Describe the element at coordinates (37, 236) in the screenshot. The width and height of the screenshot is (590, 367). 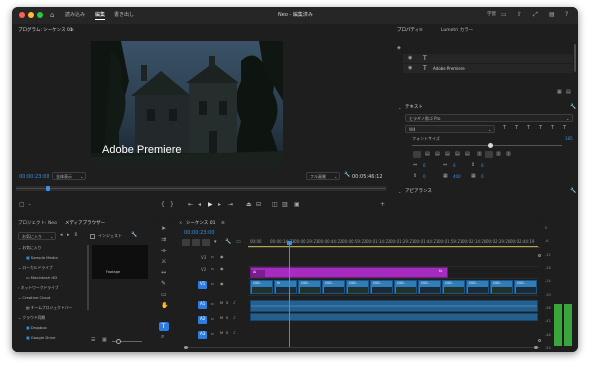
I see `favorites-dropdown: お気に入り ⌄` at that location.